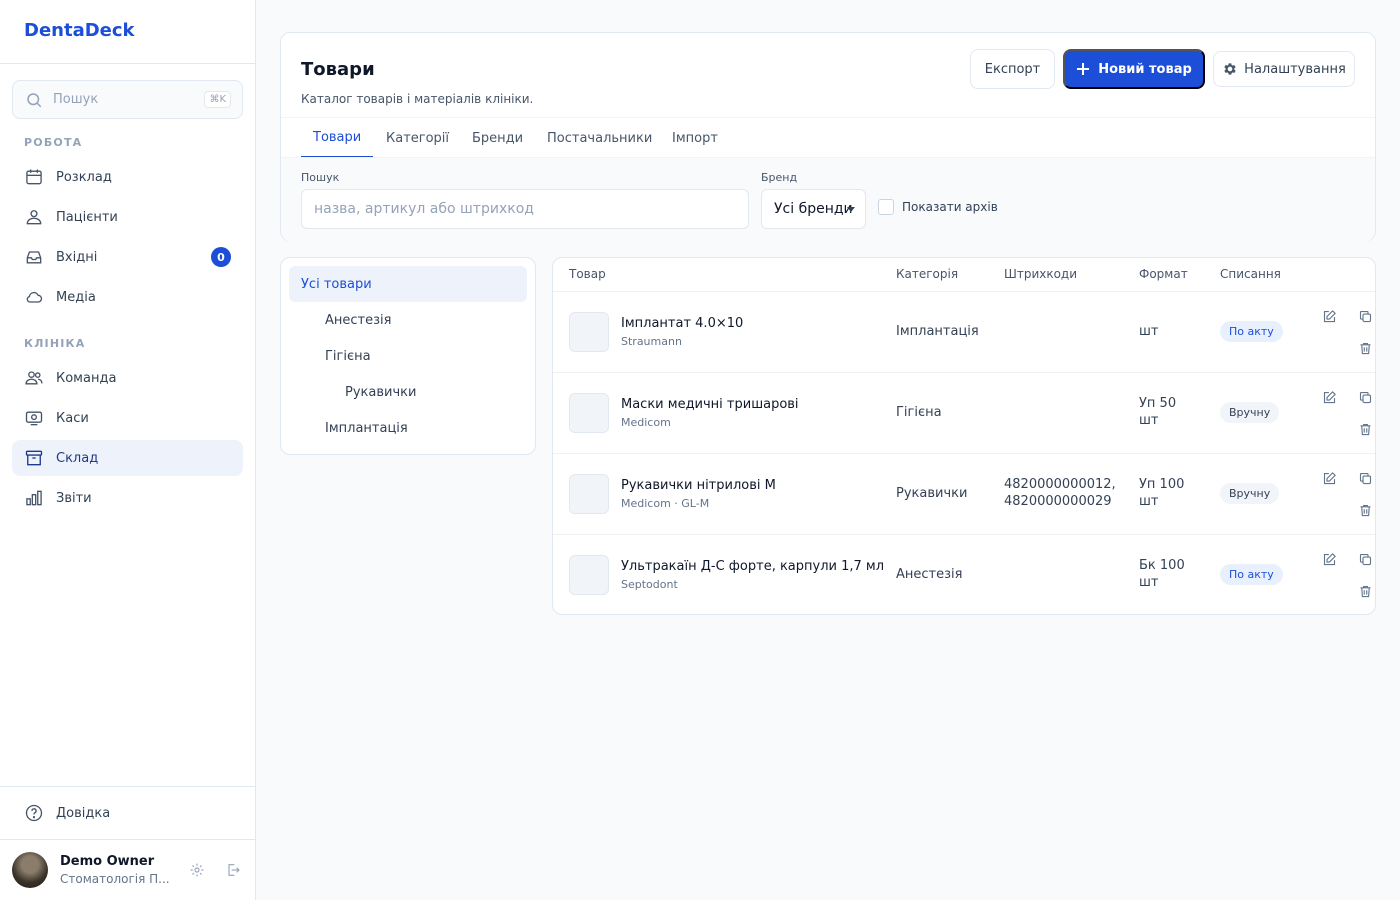  Describe the element at coordinates (76, 297) in the screenshot. I see `sidebar-item-label: Медіа` at that location.